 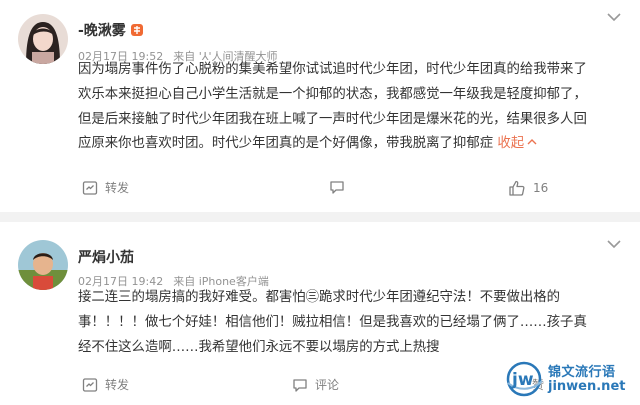 I want to click on watermark: jw 锦文流行语 jinwen.net, so click(x=570, y=379).